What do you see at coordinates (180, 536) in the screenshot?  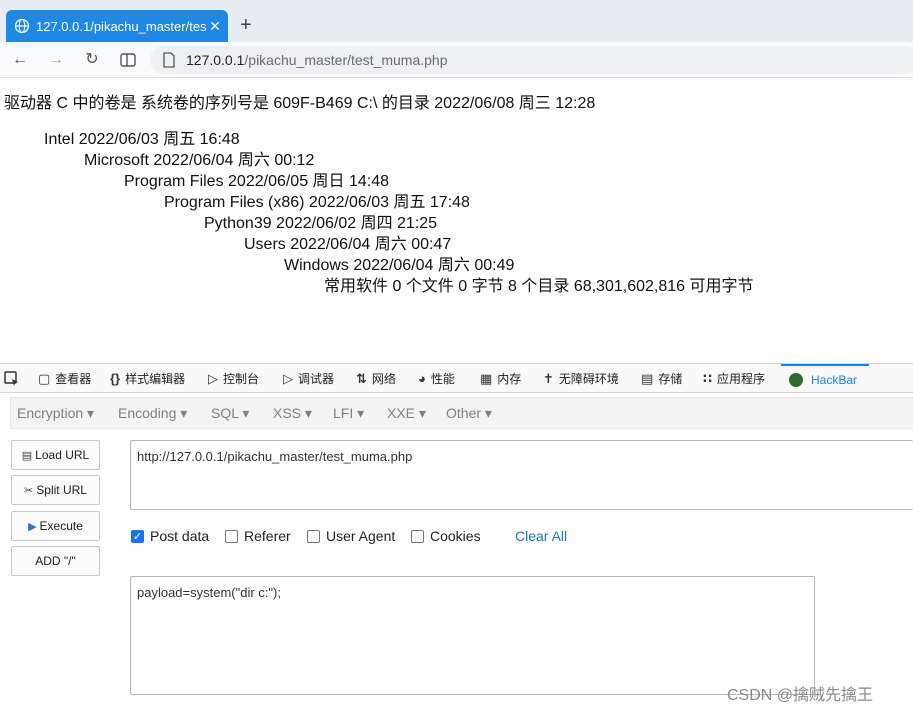 I see `checkbox-label: Post data` at bounding box center [180, 536].